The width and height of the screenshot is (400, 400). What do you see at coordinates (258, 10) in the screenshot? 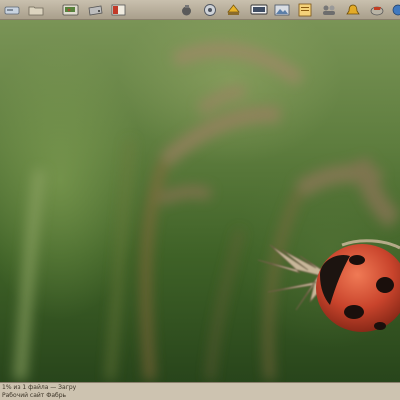
I see `monitor-icon` at bounding box center [258, 10].